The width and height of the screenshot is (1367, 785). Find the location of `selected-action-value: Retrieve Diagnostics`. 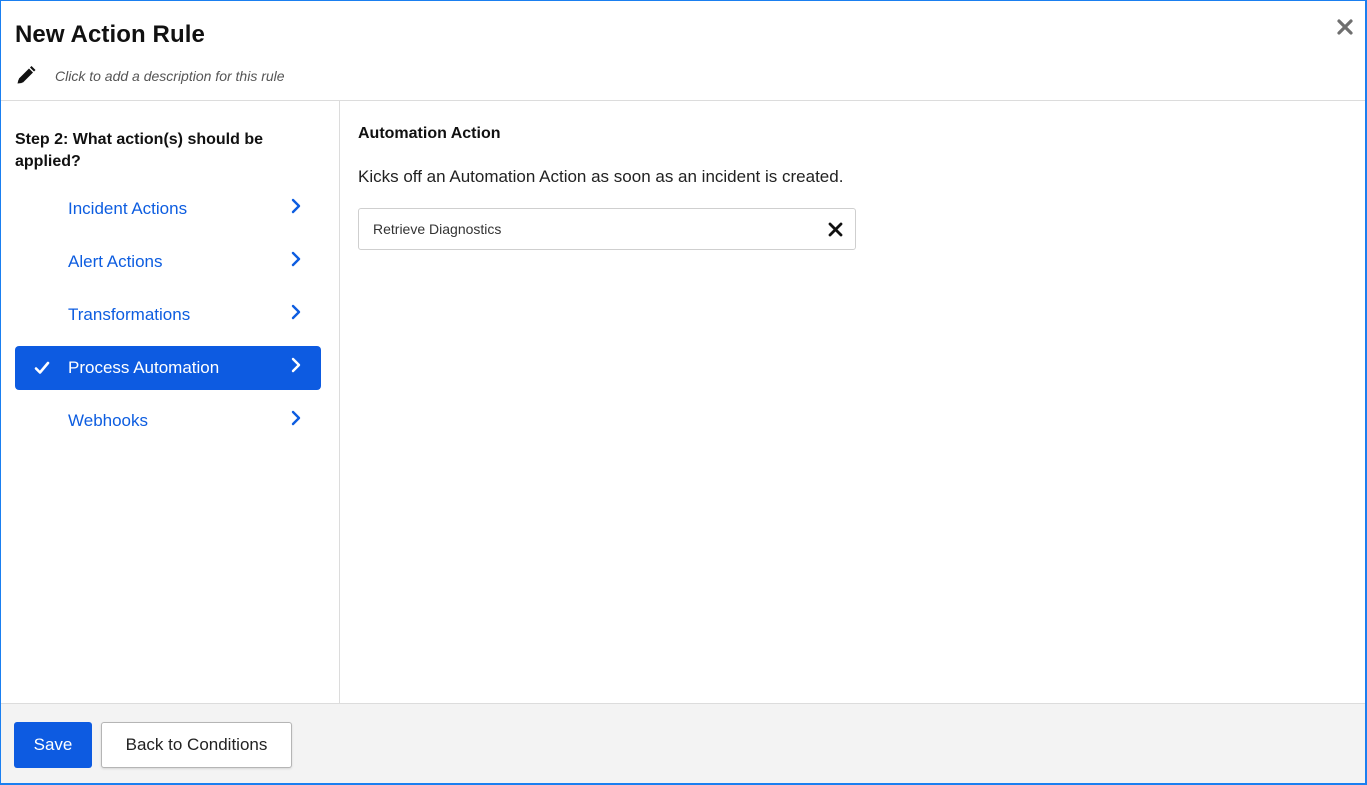

selected-action-value: Retrieve Diagnostics is located at coordinates (437, 229).